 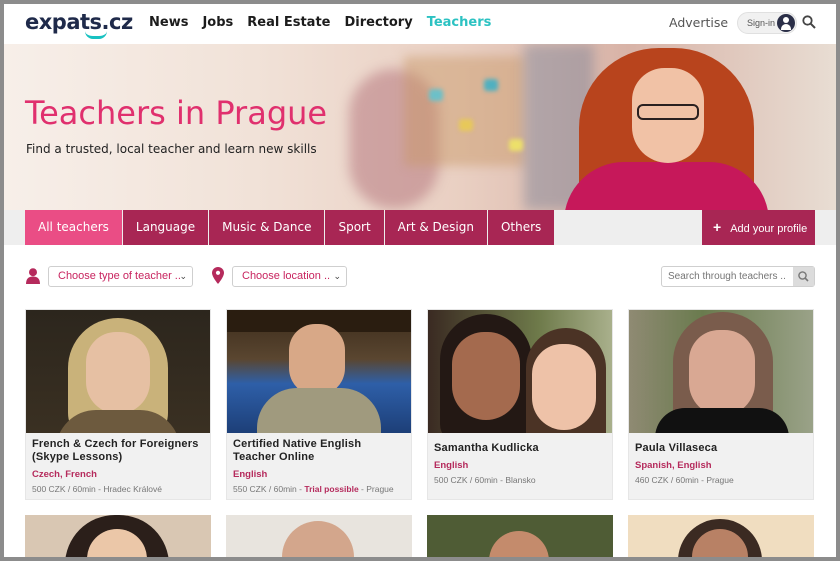 I want to click on nav-jobs: Jobs, so click(x=217, y=22).